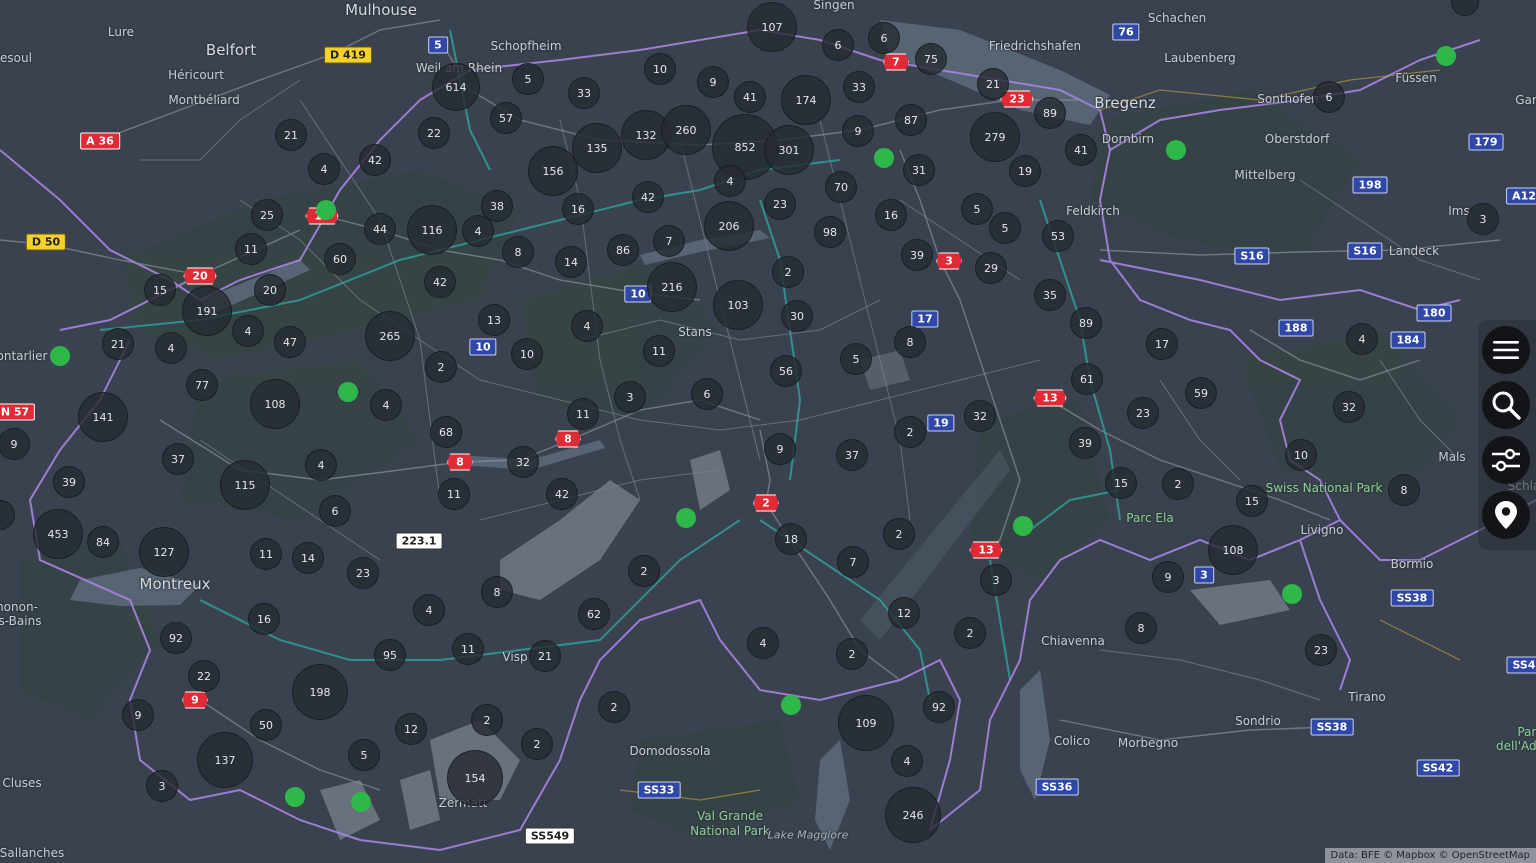 The image size is (1536, 863). What do you see at coordinates (859, 87) in the screenshot?
I see `cluster-marker: 33` at bounding box center [859, 87].